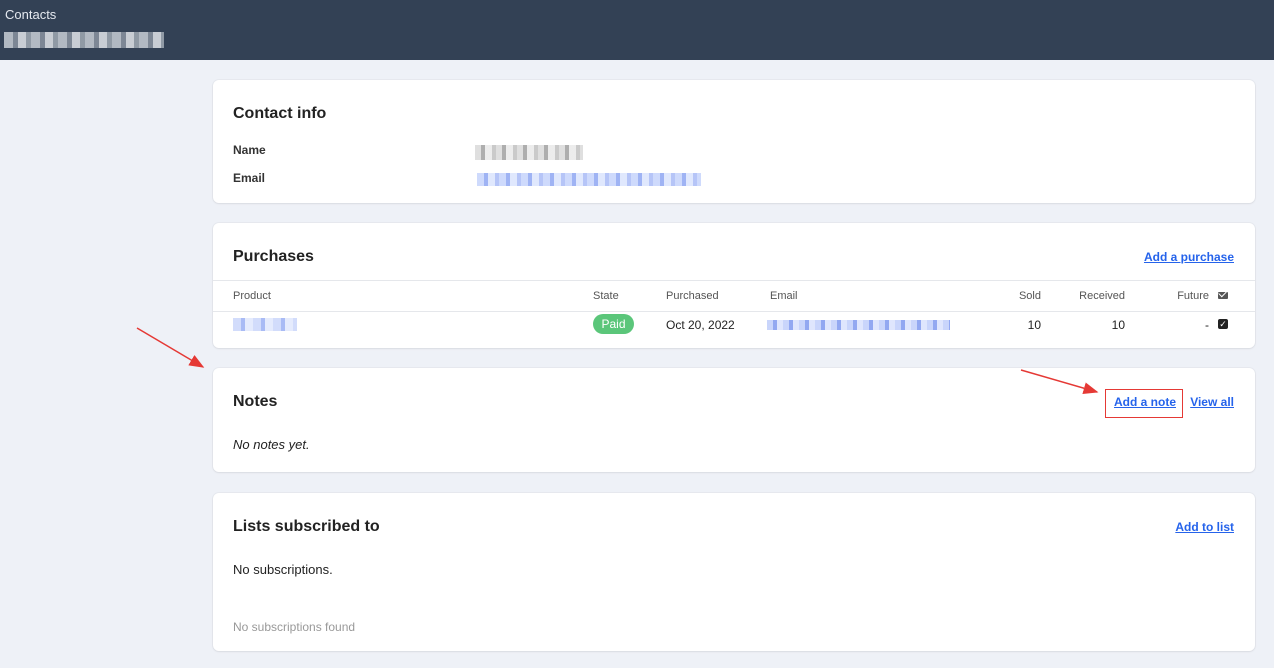 Image resolution: width=1274 pixels, height=668 pixels. Describe the element at coordinates (252, 296) in the screenshot. I see `column-product: Product` at that location.